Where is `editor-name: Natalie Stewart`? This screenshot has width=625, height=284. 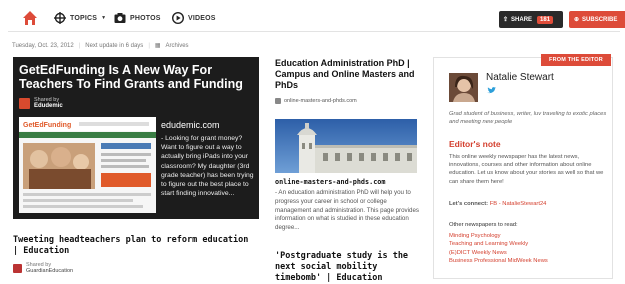
editor-name: Natalie Stewart is located at coordinates (520, 77).